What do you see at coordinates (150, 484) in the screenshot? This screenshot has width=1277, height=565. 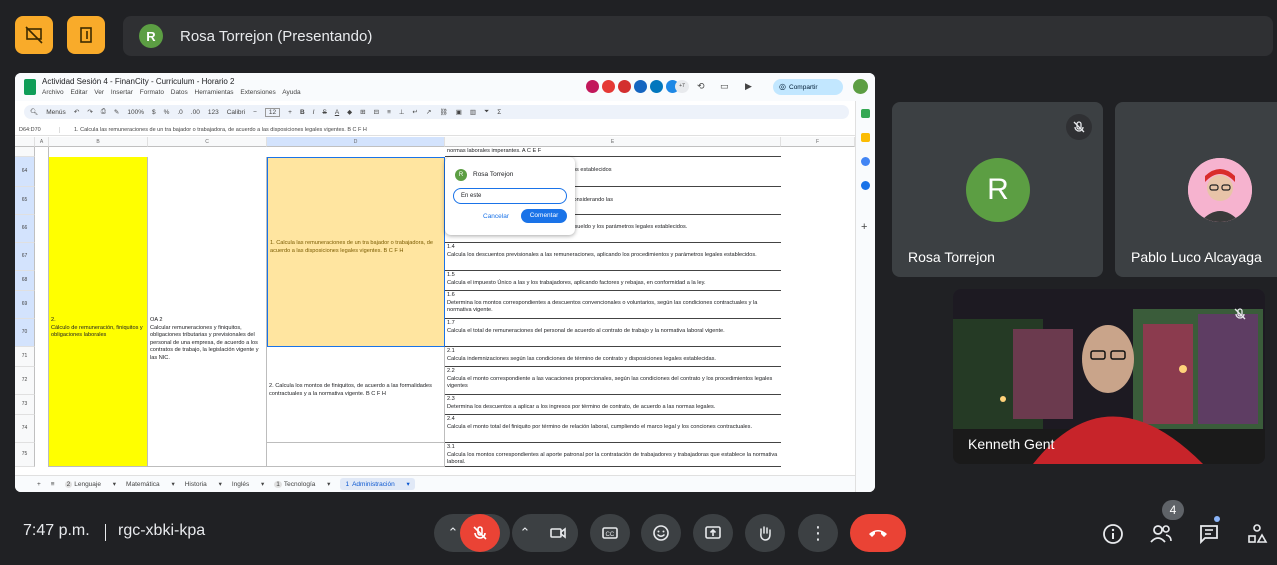 I see `tab-matematica: Matemática ▾` at bounding box center [150, 484].